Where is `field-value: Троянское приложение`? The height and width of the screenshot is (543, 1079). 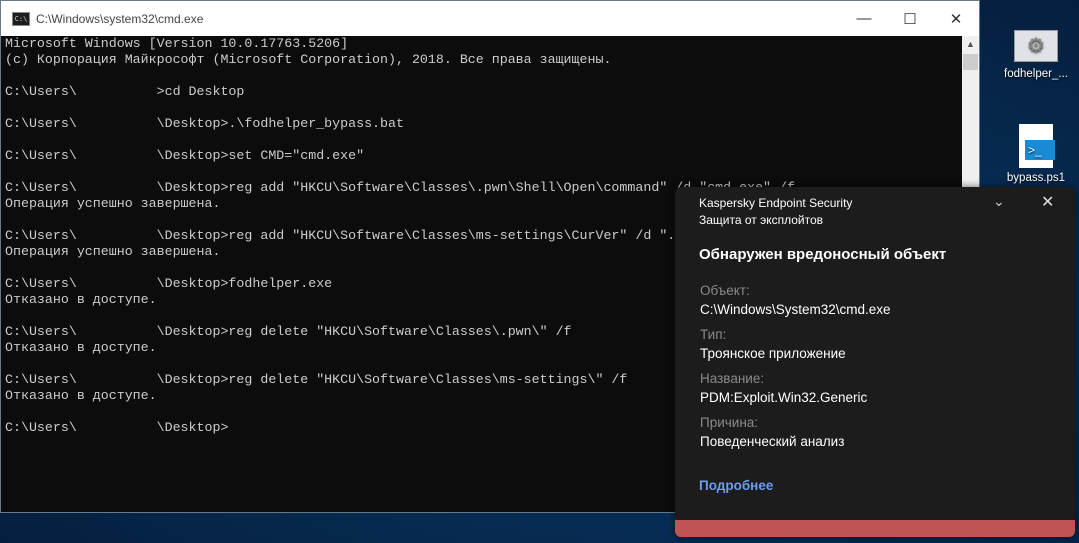
field-value: Троянское приложение is located at coordinates (773, 353).